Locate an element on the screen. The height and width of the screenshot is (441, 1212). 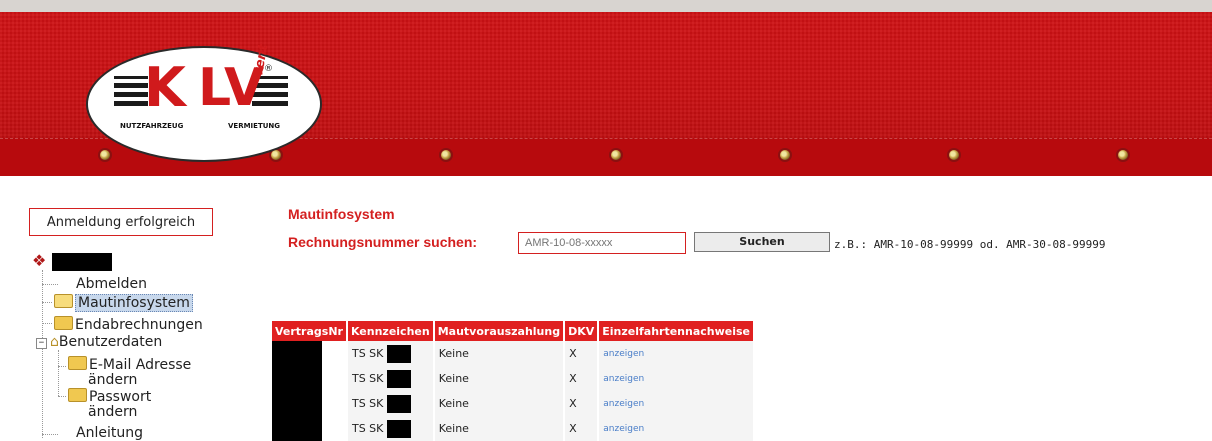
search-button: Suchen is located at coordinates (762, 242).